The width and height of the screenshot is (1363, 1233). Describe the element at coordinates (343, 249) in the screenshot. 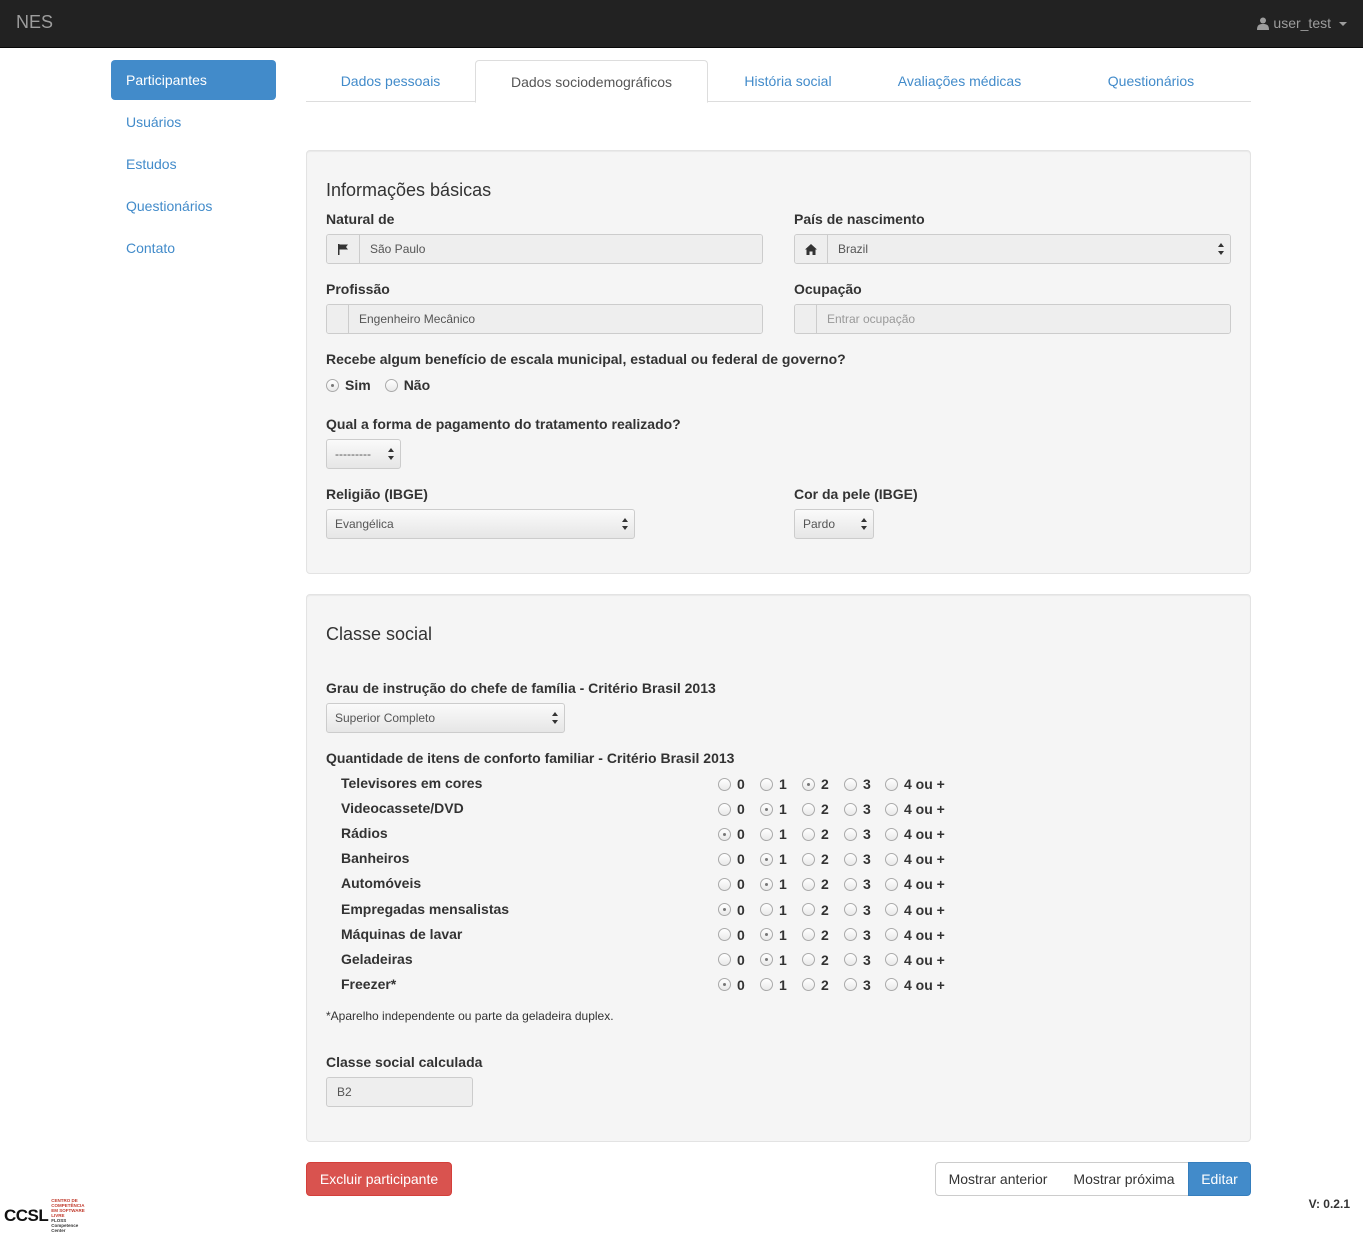

I see `flag-icon` at that location.